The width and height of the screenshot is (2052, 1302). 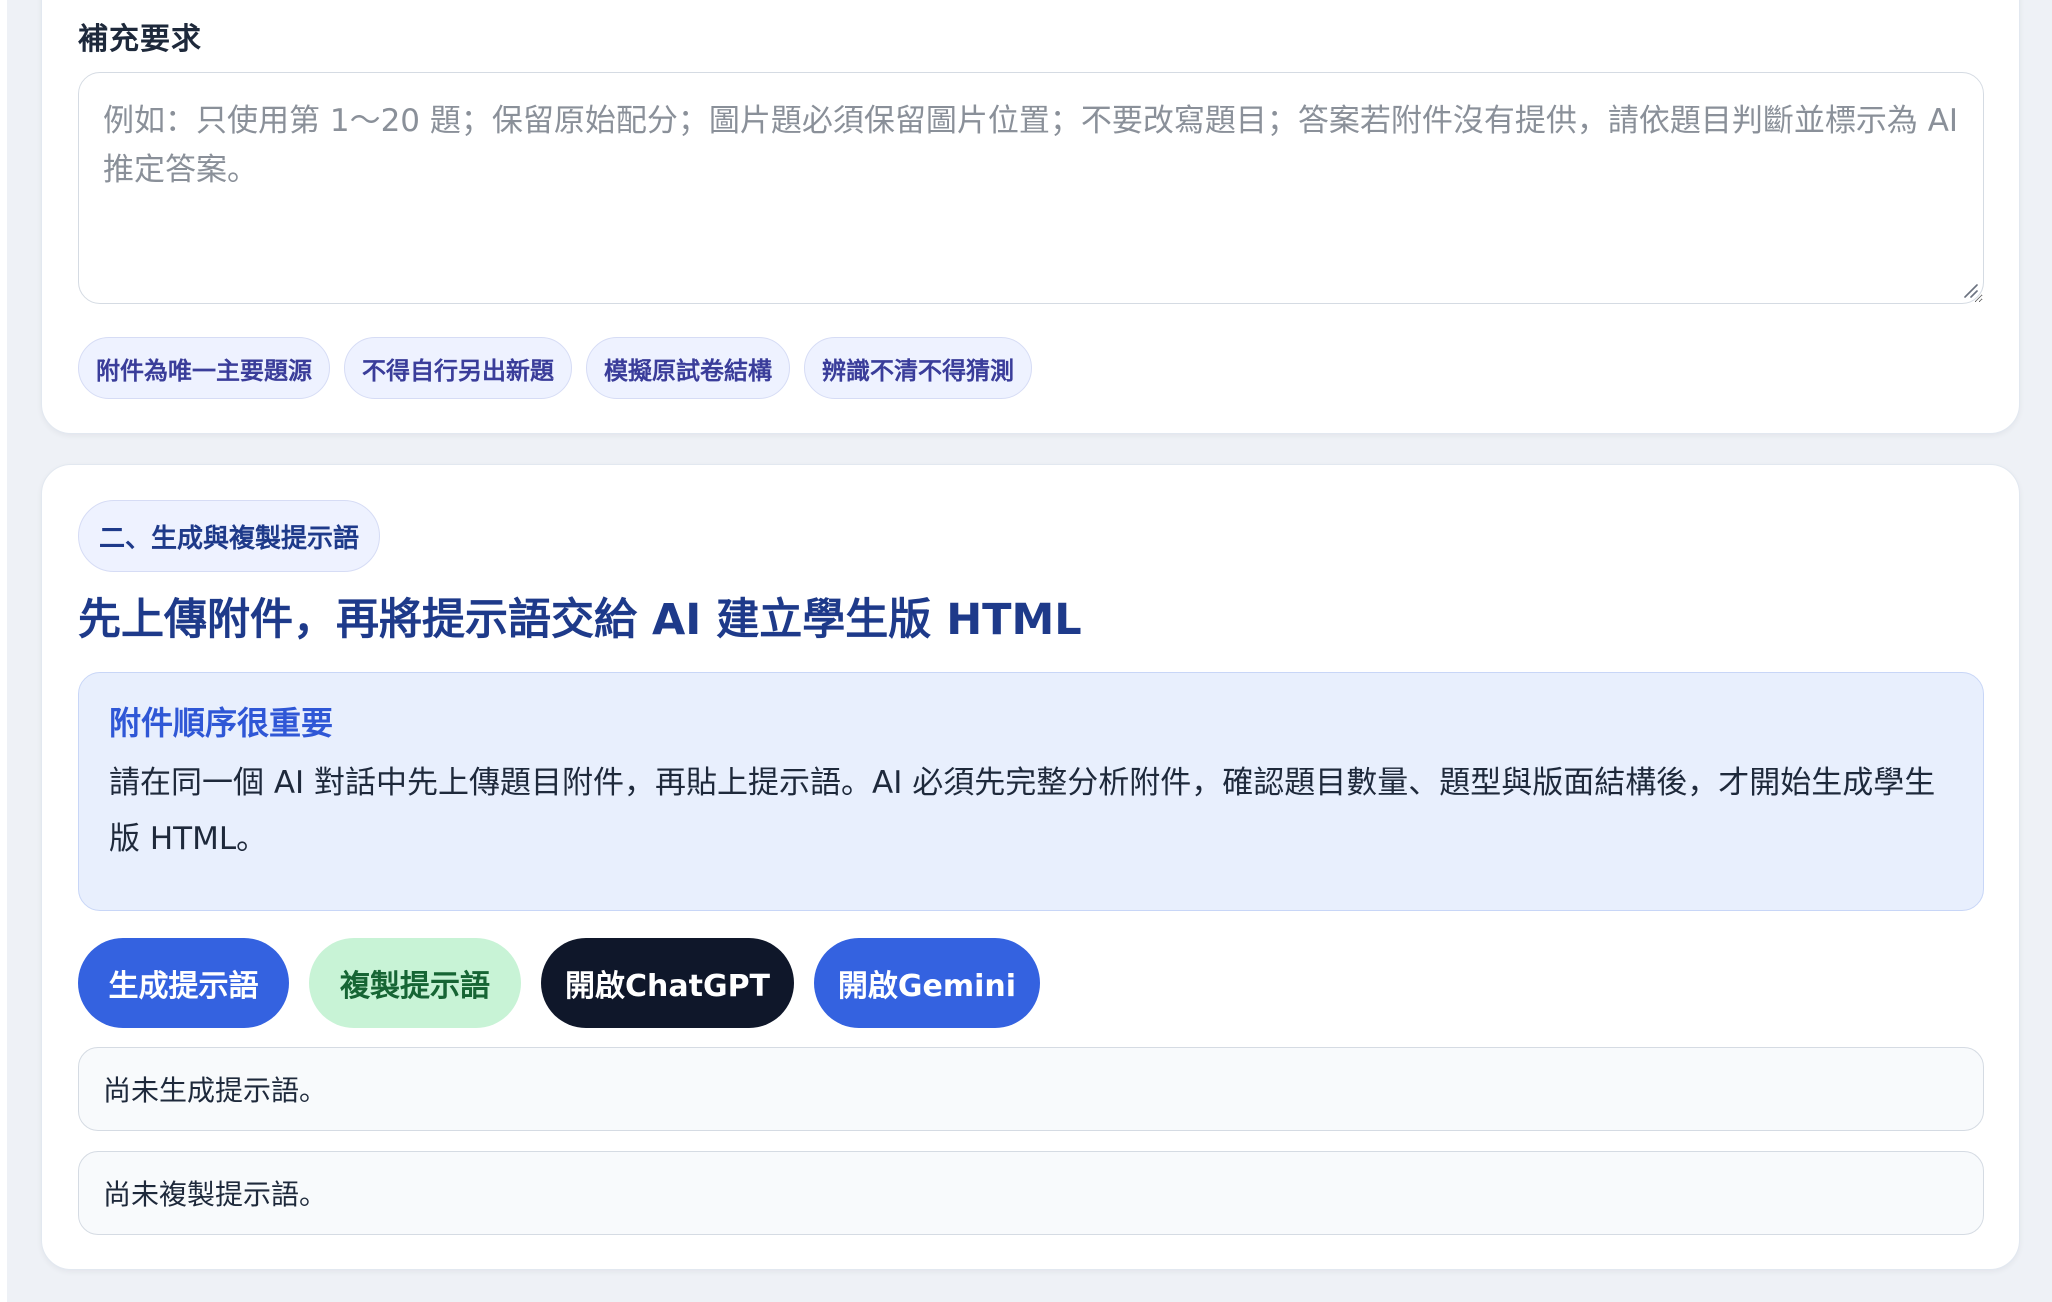 I want to click on open-gemini-button: 開啟Gemini, so click(x=927, y=983).